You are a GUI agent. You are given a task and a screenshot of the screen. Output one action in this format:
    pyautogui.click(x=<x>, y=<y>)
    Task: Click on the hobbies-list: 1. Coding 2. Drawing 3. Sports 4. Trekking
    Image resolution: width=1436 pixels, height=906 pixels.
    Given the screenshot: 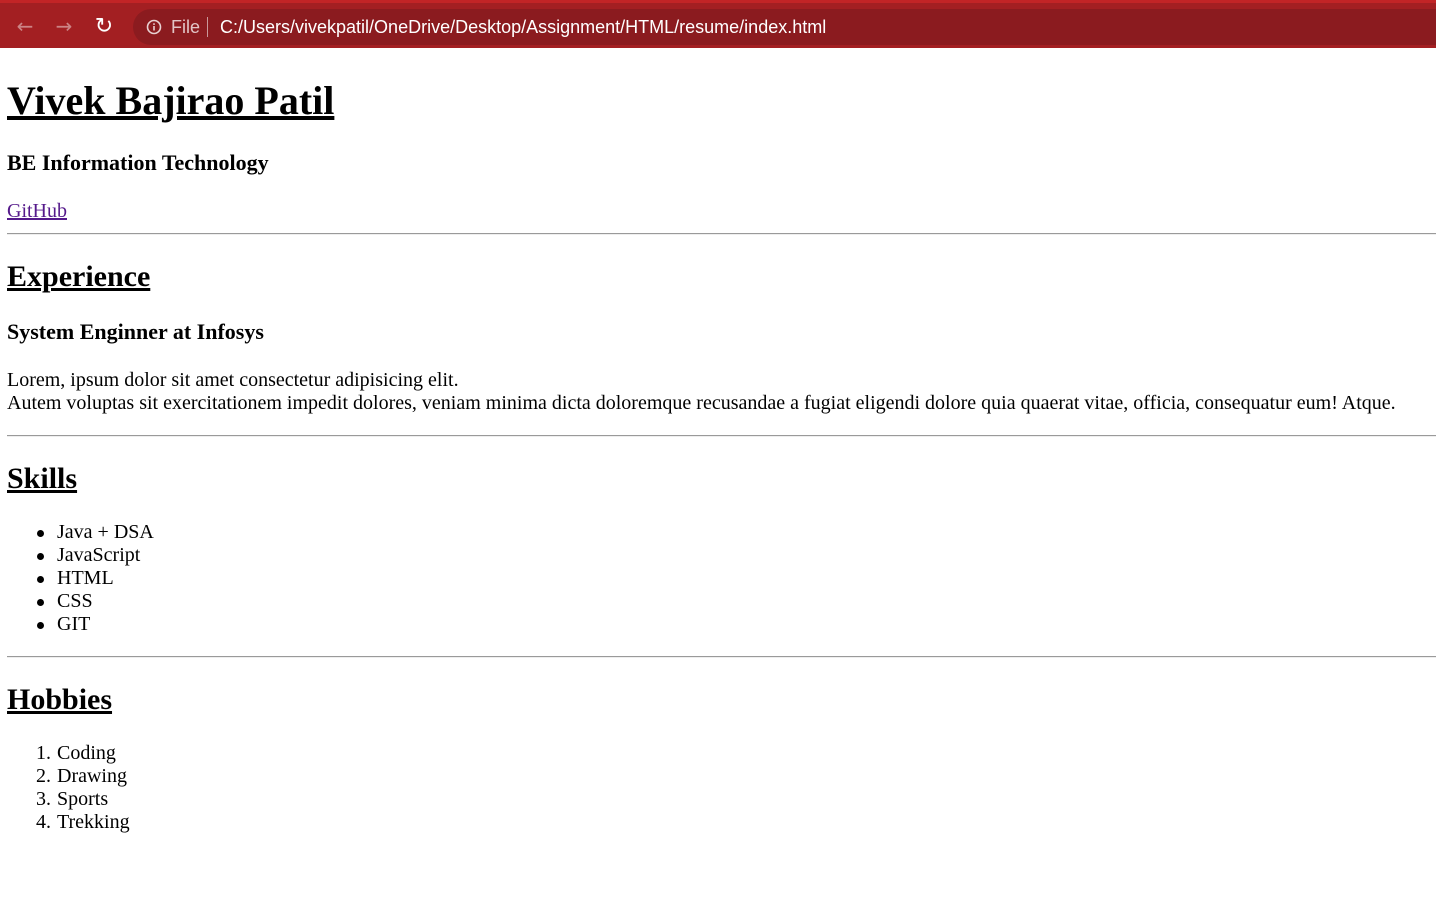 What is the action you would take?
    pyautogui.click(x=83, y=788)
    